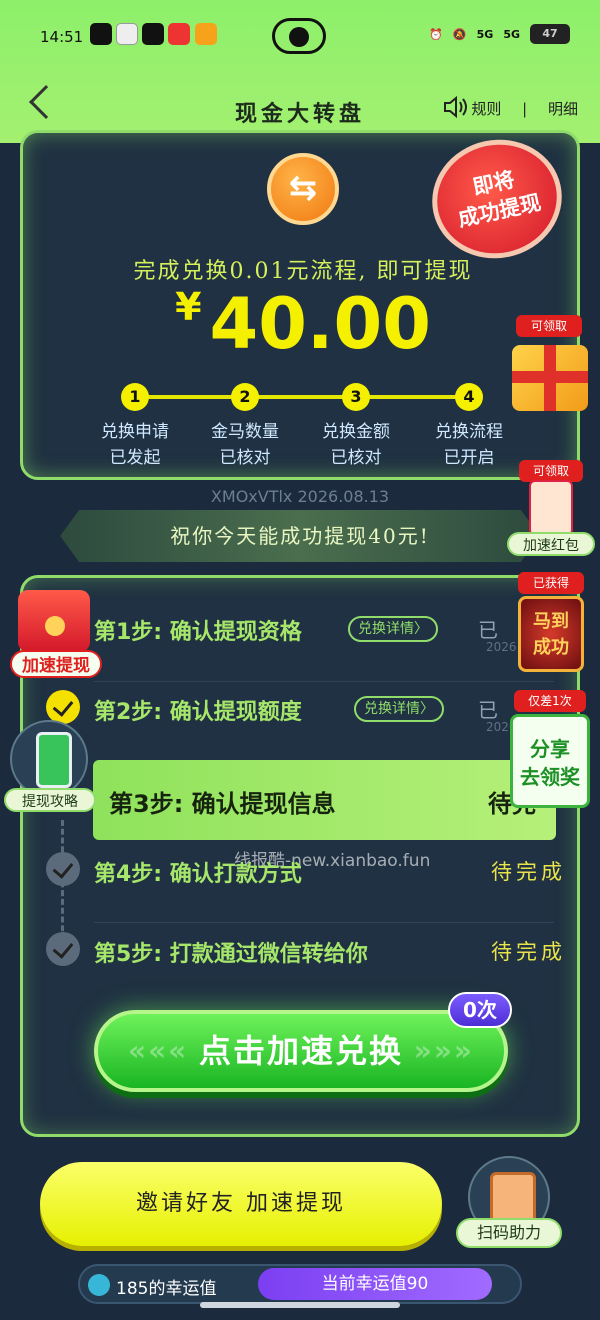 The width and height of the screenshot is (600, 1320). What do you see at coordinates (551, 544) in the screenshot?
I see `redpack-label: 加速红包` at bounding box center [551, 544].